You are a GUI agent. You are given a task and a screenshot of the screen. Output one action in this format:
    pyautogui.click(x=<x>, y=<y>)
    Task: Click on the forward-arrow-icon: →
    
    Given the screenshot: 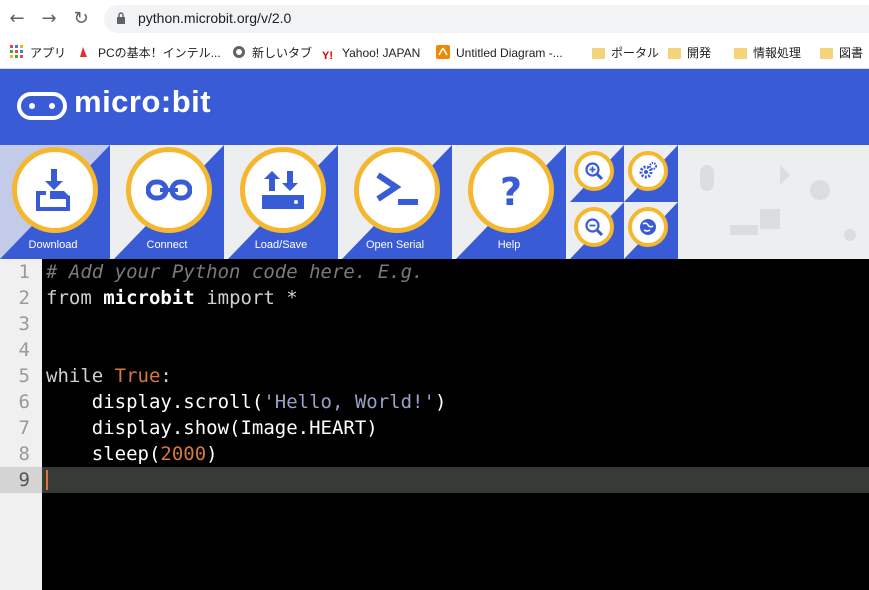 What is the action you would take?
    pyautogui.click(x=49, y=19)
    